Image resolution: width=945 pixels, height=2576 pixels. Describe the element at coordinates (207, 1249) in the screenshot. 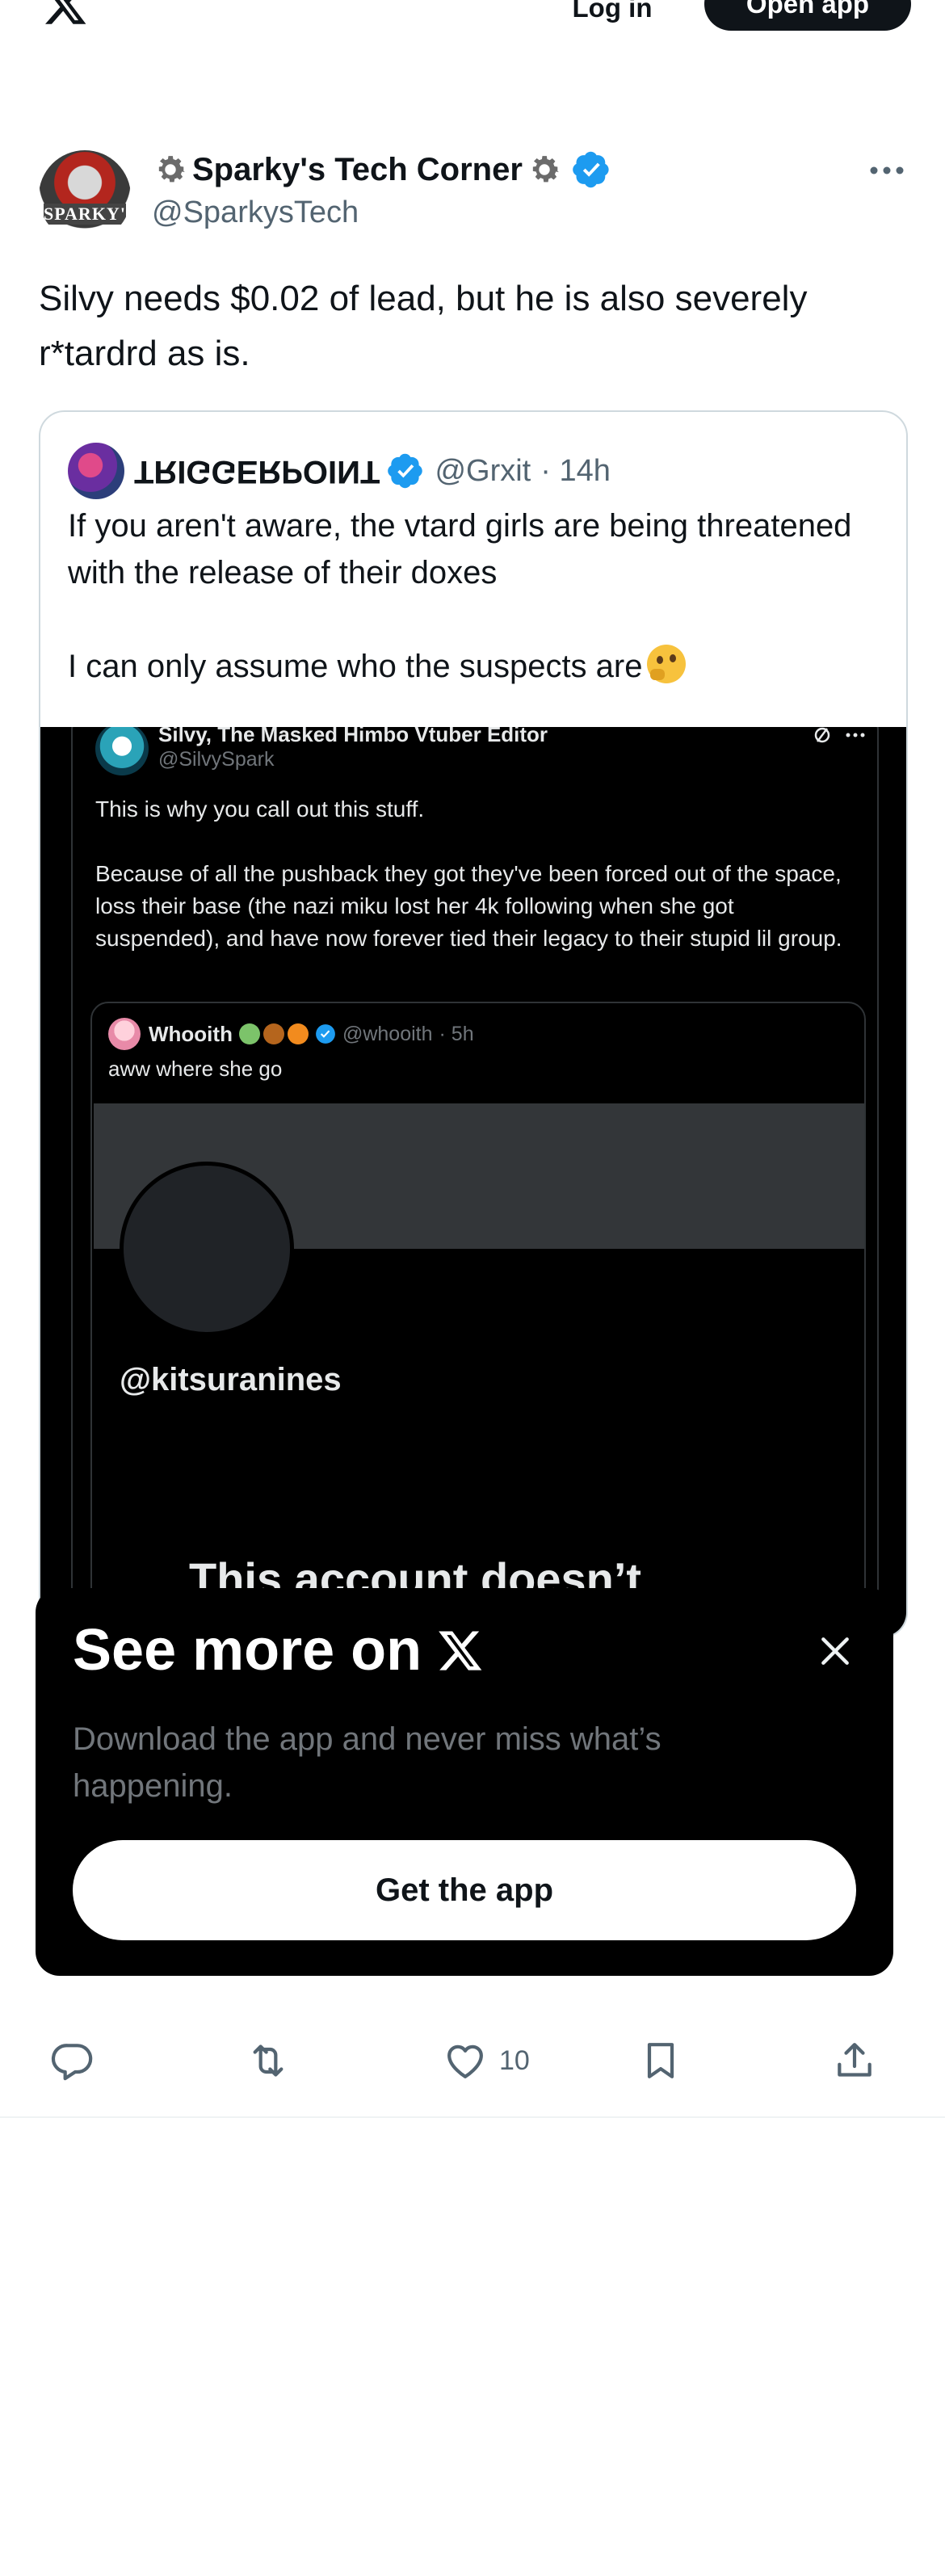

I see `profile-avatar-placeholder` at that location.